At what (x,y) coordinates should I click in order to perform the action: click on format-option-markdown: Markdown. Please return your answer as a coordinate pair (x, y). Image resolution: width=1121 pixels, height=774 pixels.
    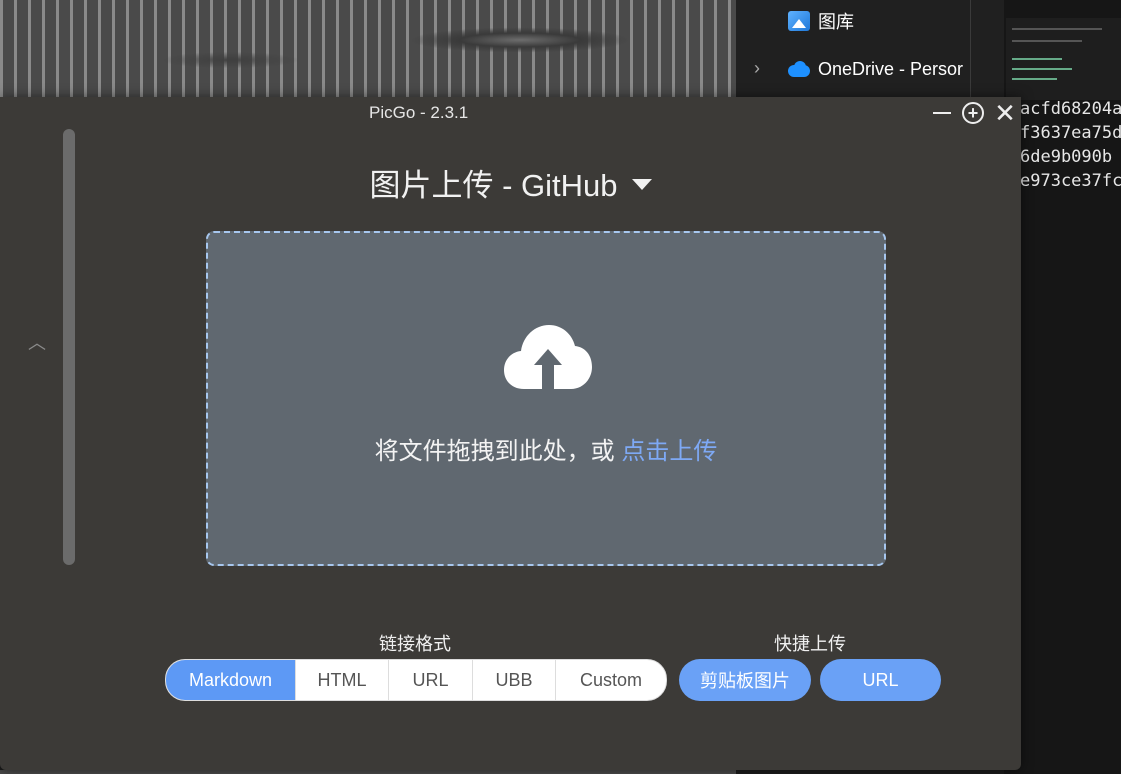
    Looking at the image, I should click on (230, 680).